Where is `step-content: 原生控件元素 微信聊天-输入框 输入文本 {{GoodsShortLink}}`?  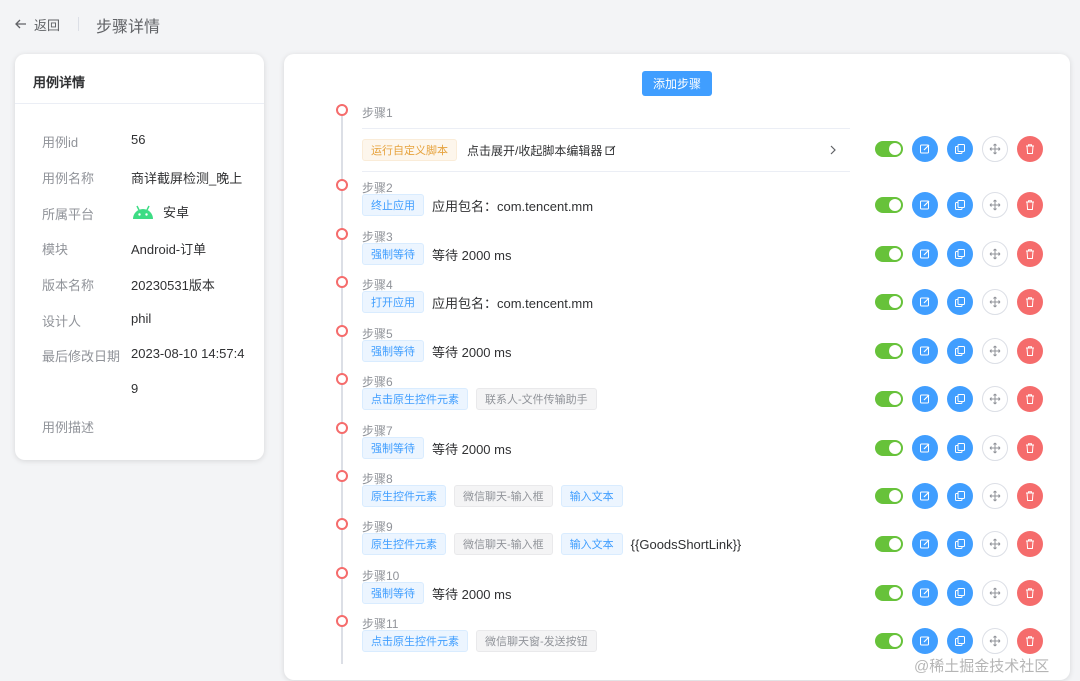 step-content: 原生控件元素 微信聊天-输入框 输入文本 {{GoodsShortLink}} is located at coordinates (551, 544).